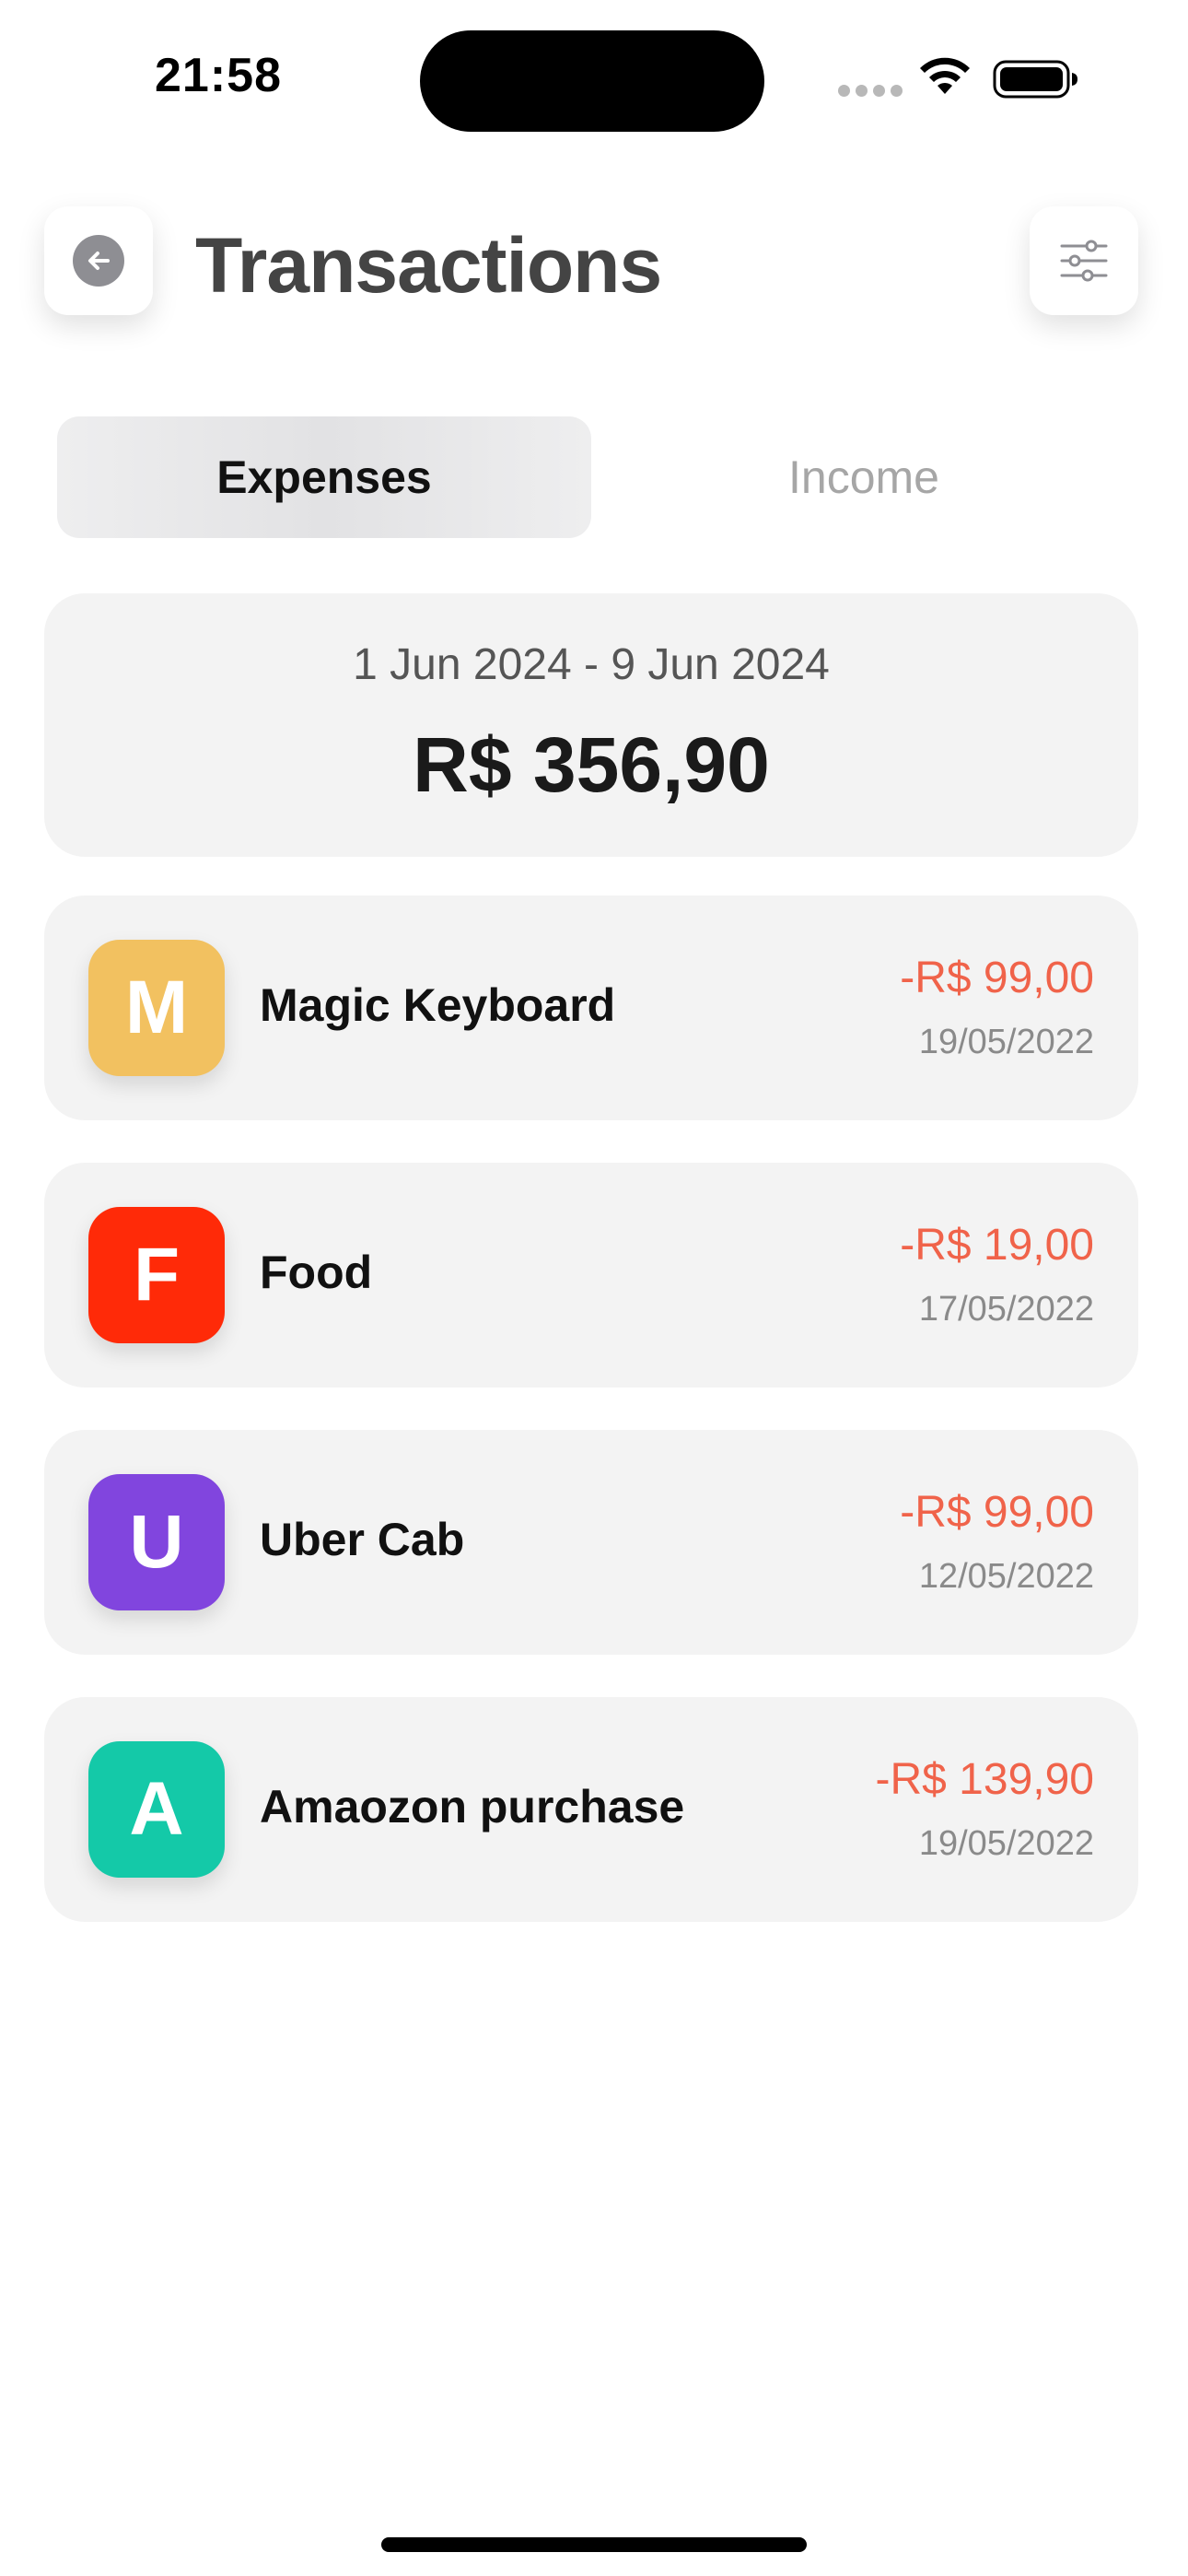 This screenshot has width=1188, height=2576. What do you see at coordinates (591, 664) in the screenshot?
I see `date-range: 1 Jun 2024 - 9 Jun 2024` at bounding box center [591, 664].